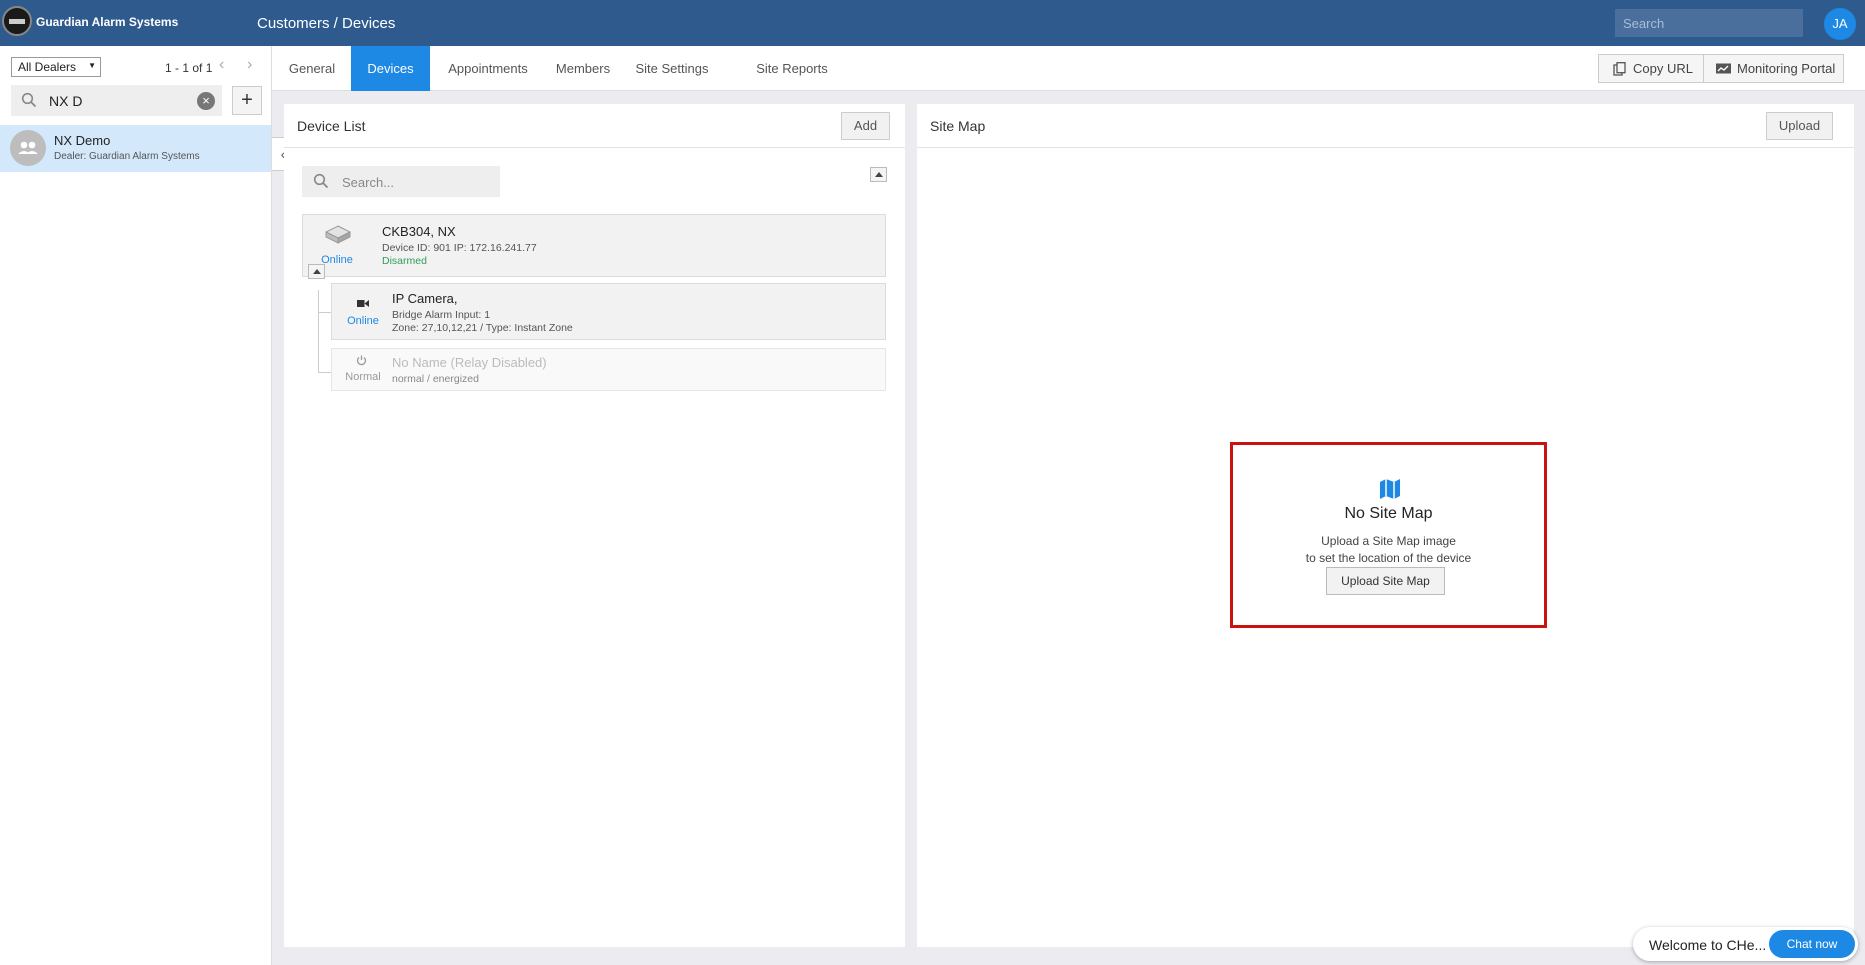 This screenshot has width=1865, height=965. Describe the element at coordinates (331, 126) in the screenshot. I see `device-list-title: Device List` at that location.